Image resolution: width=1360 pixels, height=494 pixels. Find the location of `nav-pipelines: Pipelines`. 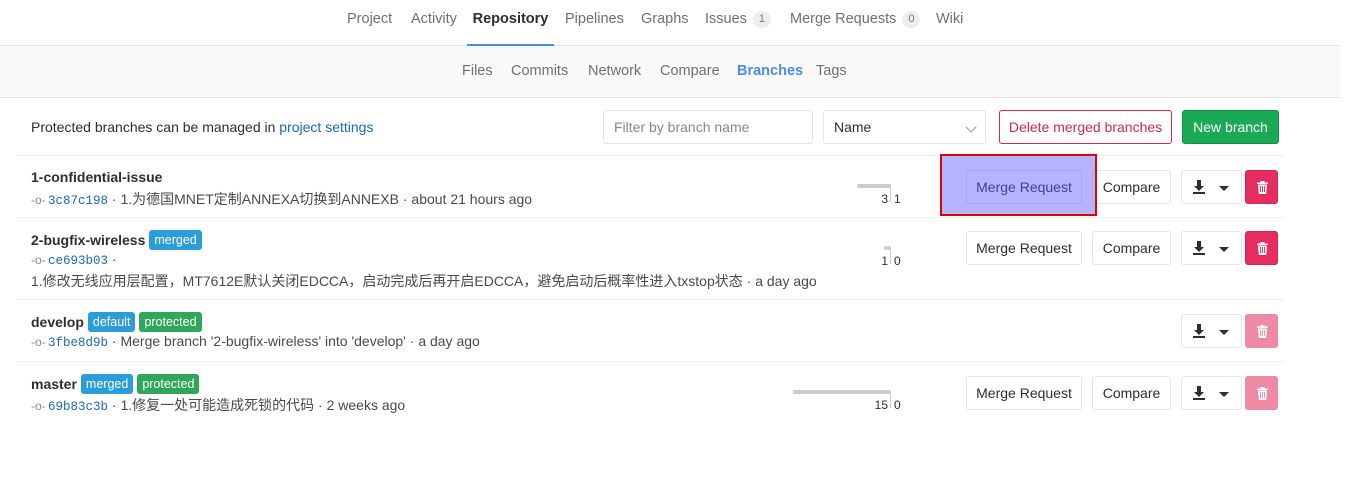

nav-pipelines: Pipelines is located at coordinates (594, 23).